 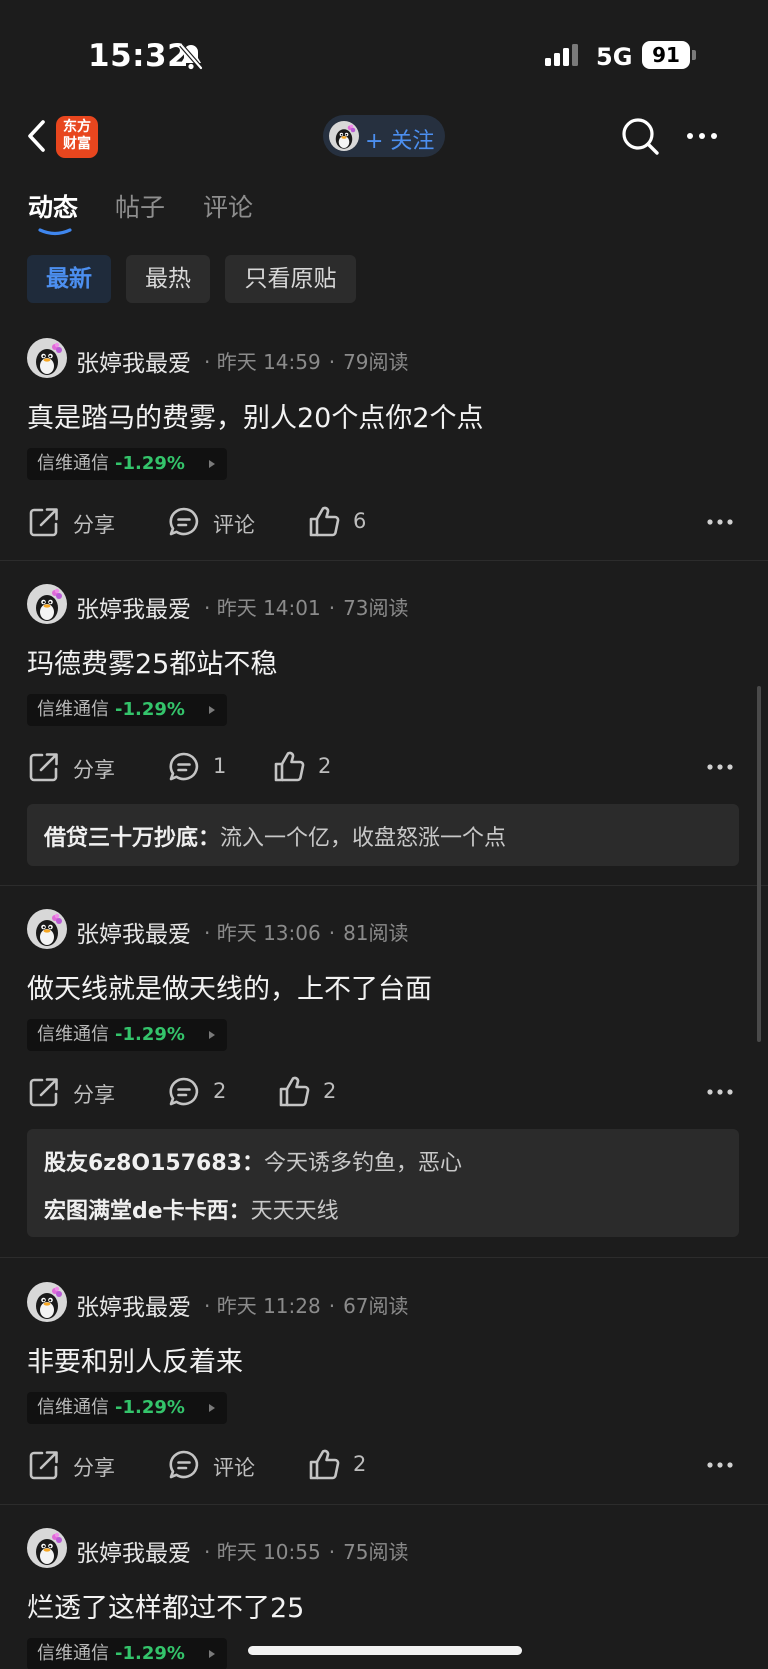 I want to click on read-count: 67阅读, so click(x=376, y=1306).